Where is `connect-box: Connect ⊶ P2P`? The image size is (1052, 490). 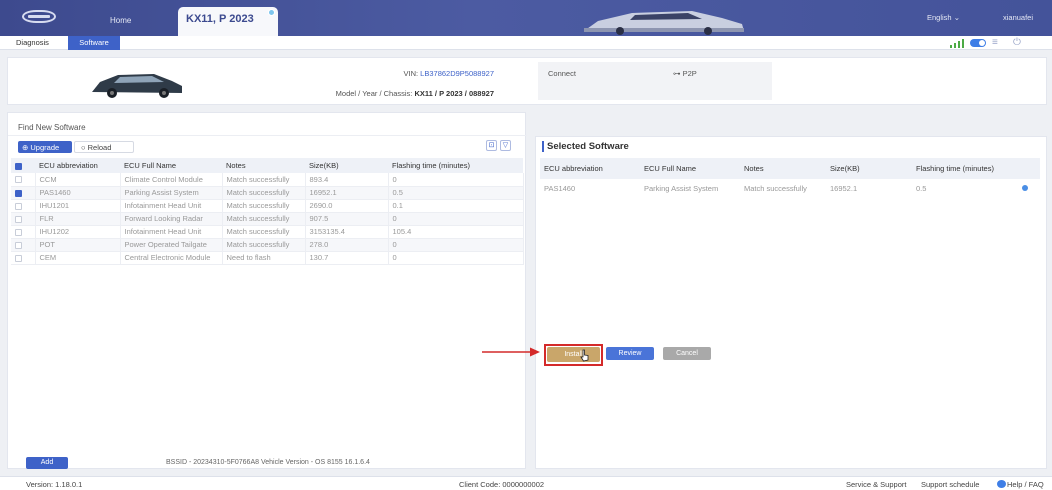 connect-box: Connect ⊶ P2P is located at coordinates (655, 81).